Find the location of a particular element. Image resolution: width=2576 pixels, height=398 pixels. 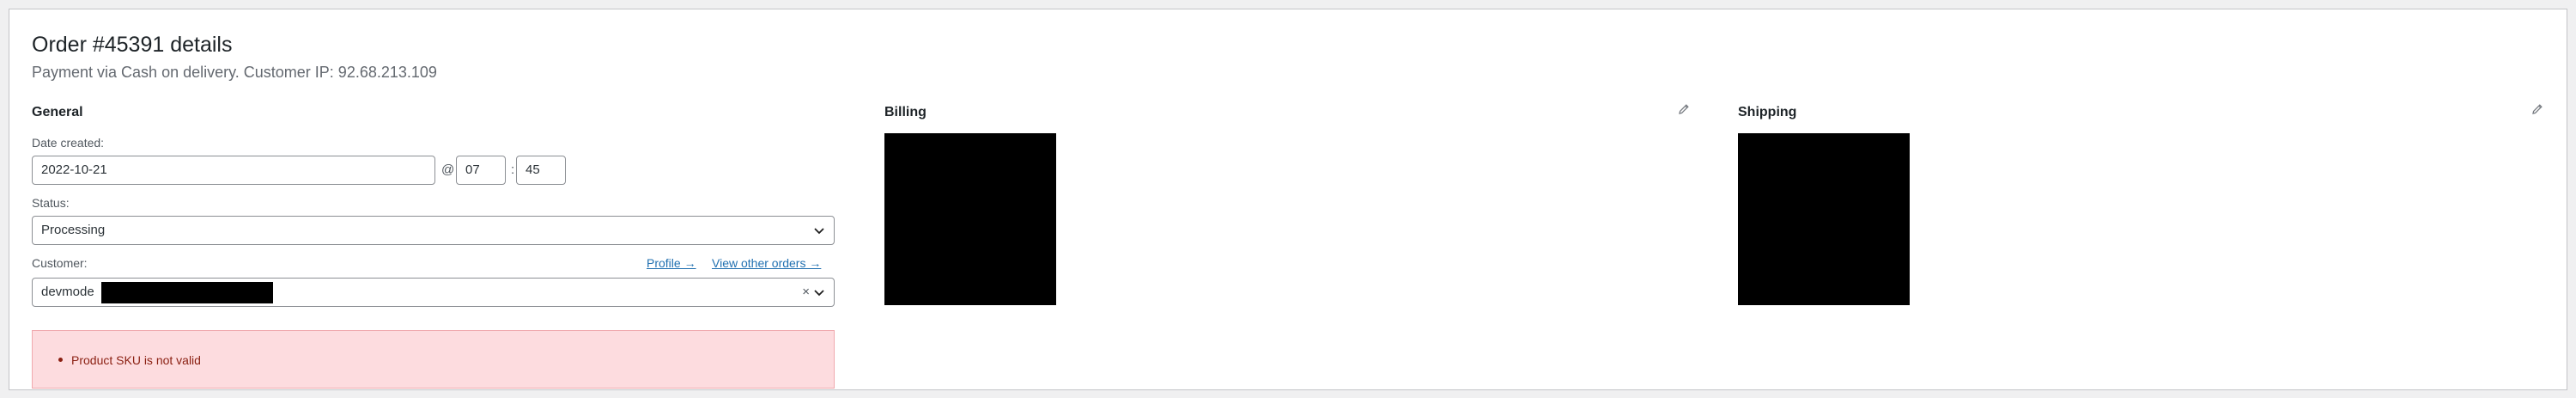

customer-select: devmode × is located at coordinates (433, 292).